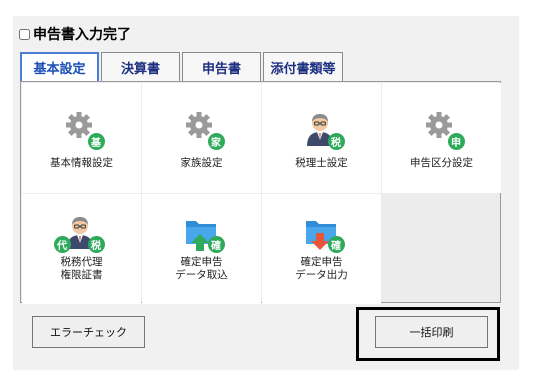  I want to click on completion-label: 申告書入力完了, so click(82, 35).